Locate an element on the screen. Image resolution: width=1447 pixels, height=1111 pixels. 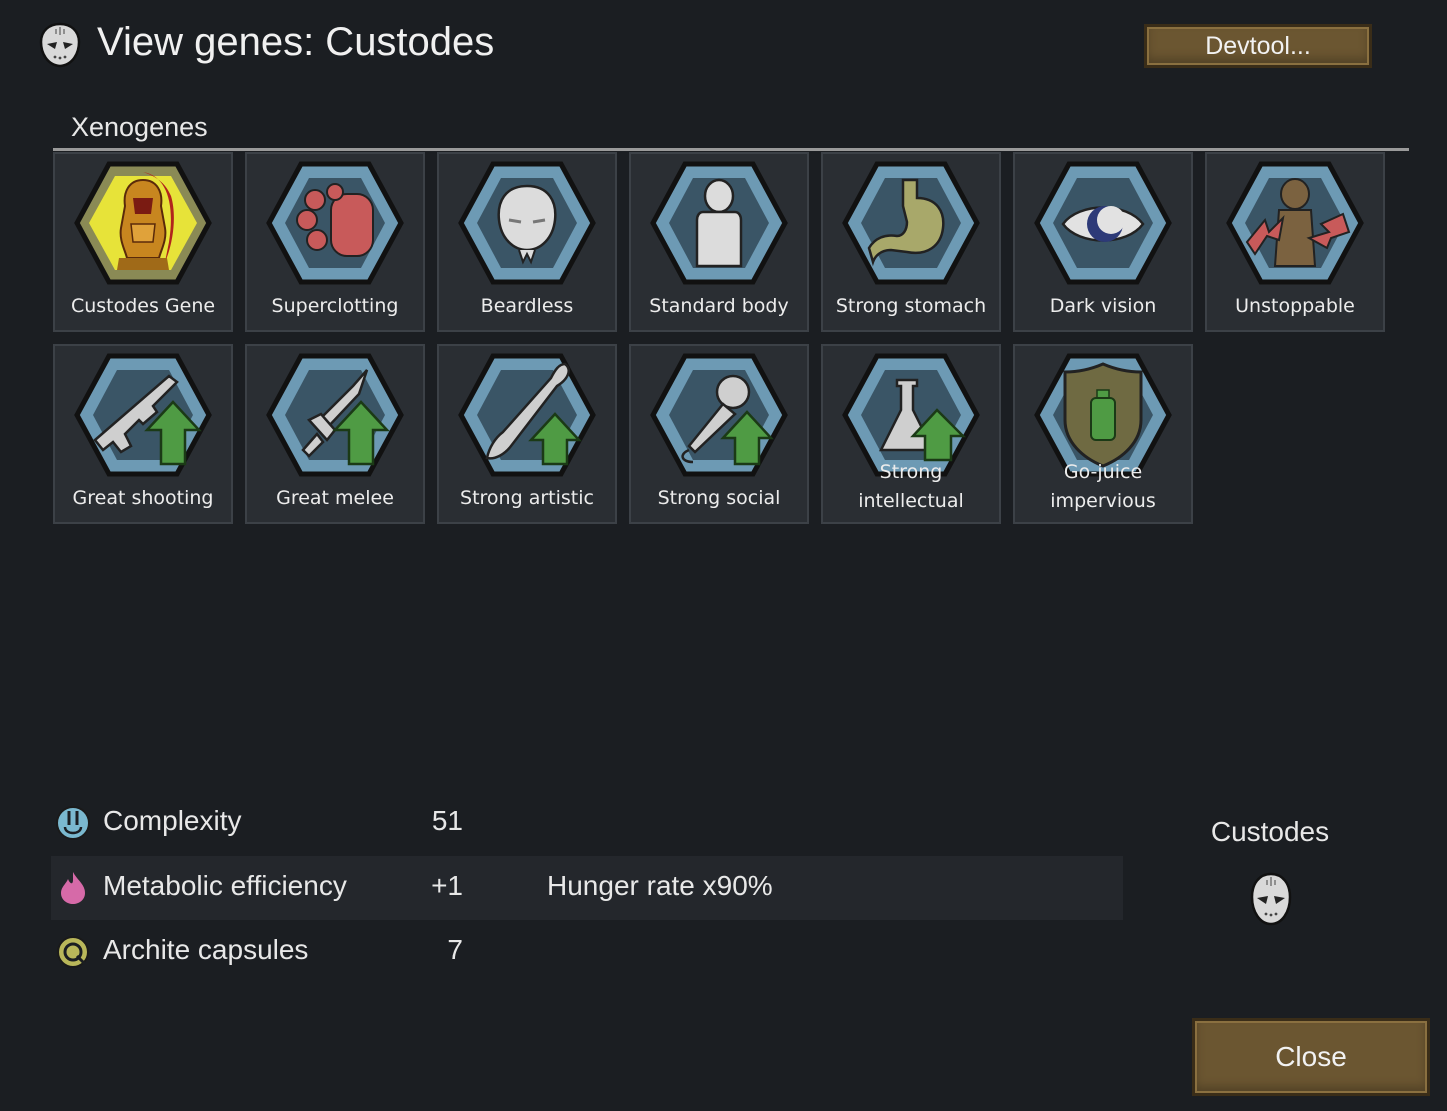
gene-label: Beardless is located at coordinates (527, 306).